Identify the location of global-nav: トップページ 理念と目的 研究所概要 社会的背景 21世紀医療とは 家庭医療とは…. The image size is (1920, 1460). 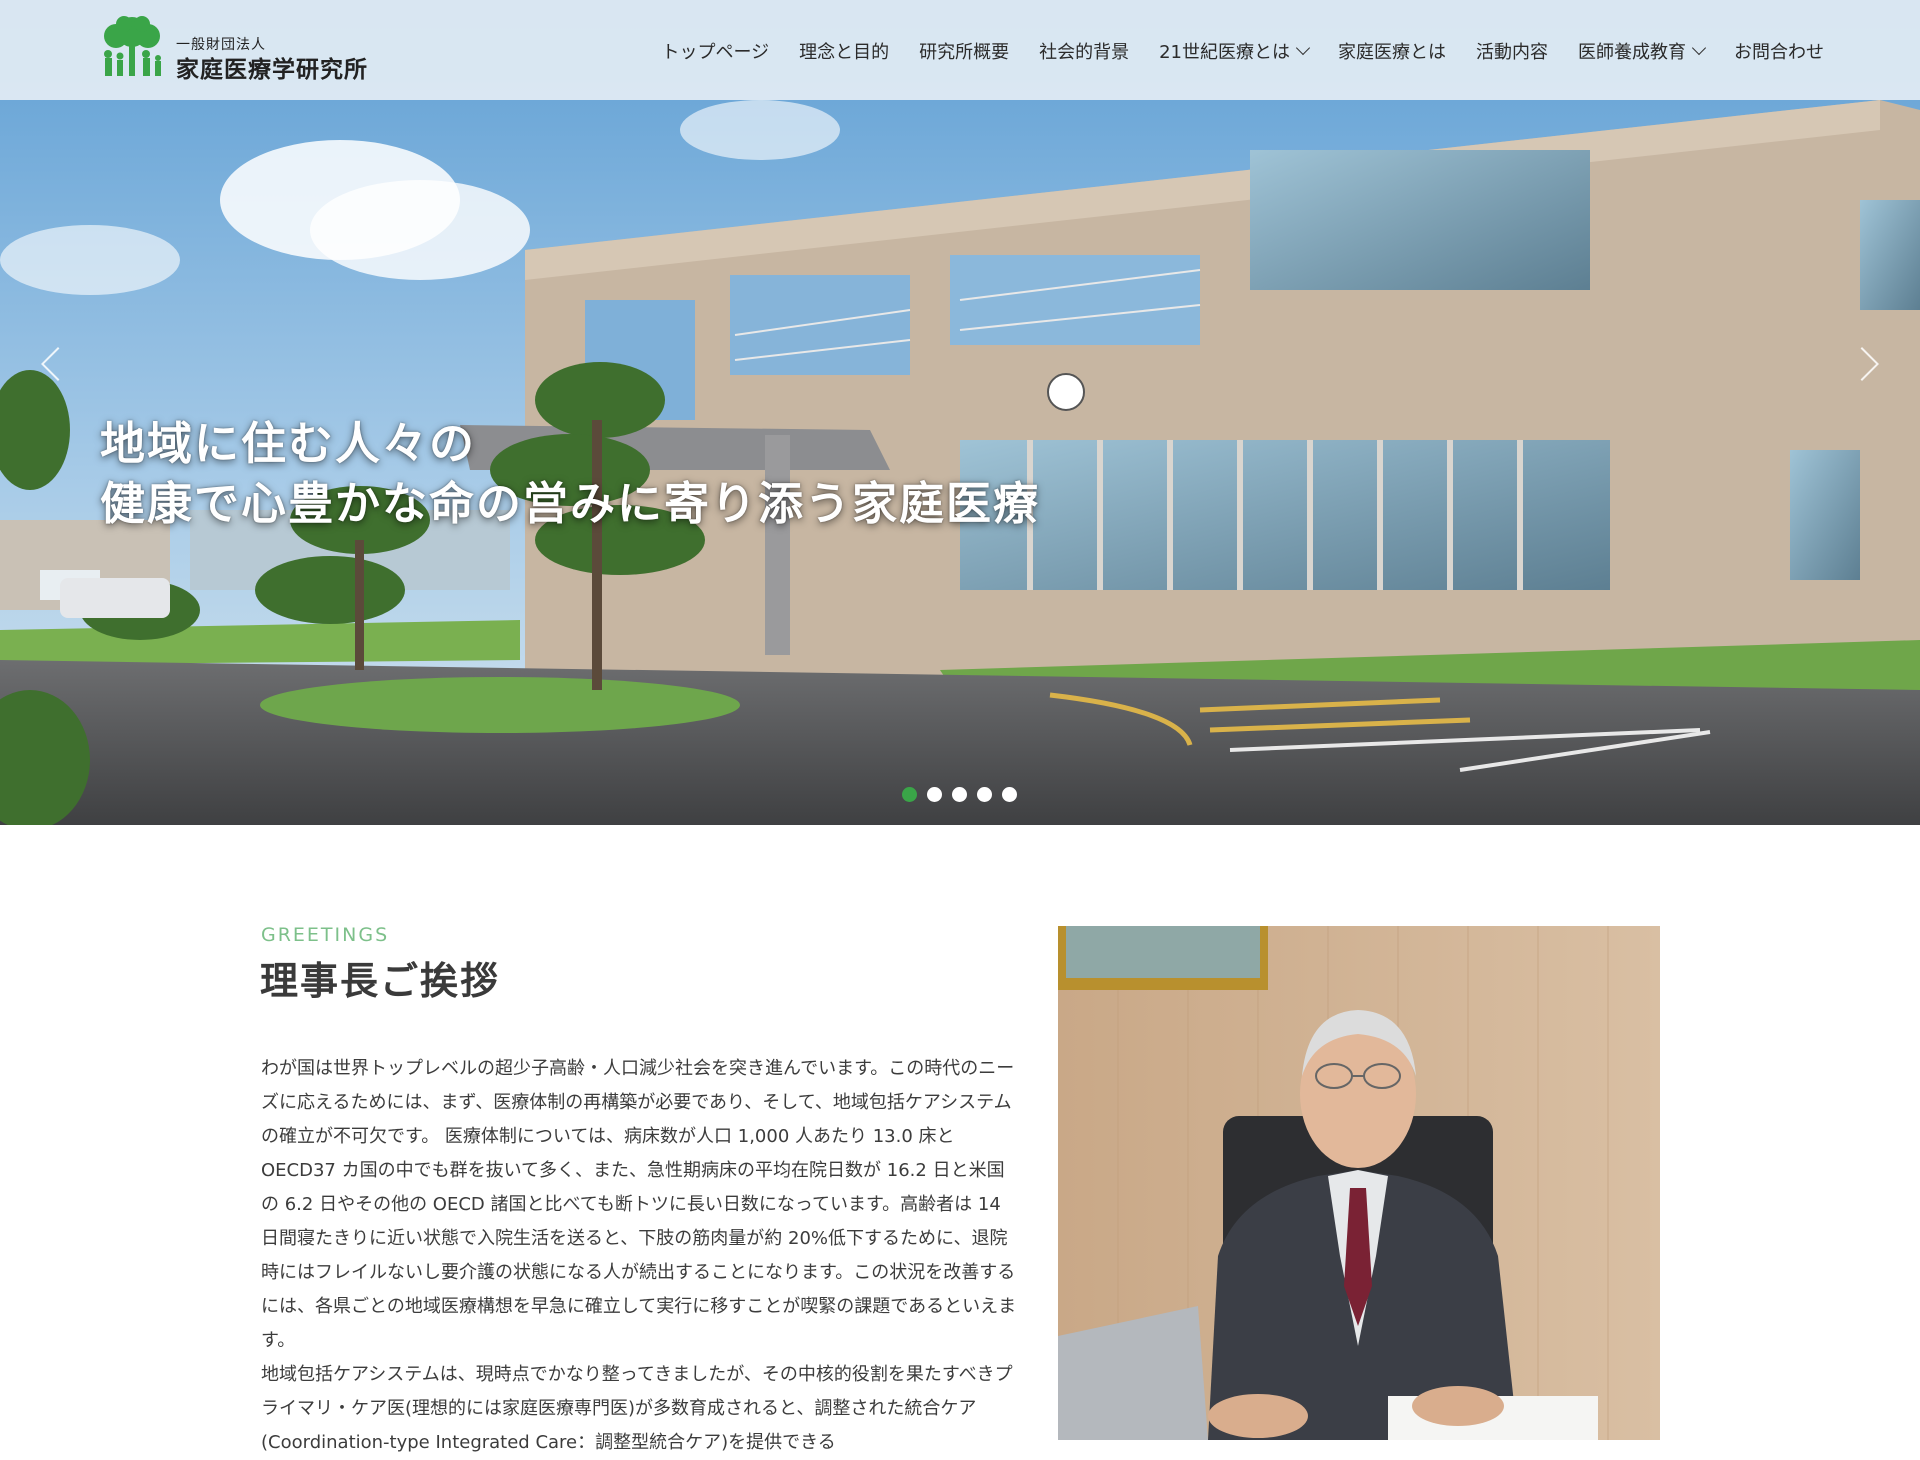
(1242, 51).